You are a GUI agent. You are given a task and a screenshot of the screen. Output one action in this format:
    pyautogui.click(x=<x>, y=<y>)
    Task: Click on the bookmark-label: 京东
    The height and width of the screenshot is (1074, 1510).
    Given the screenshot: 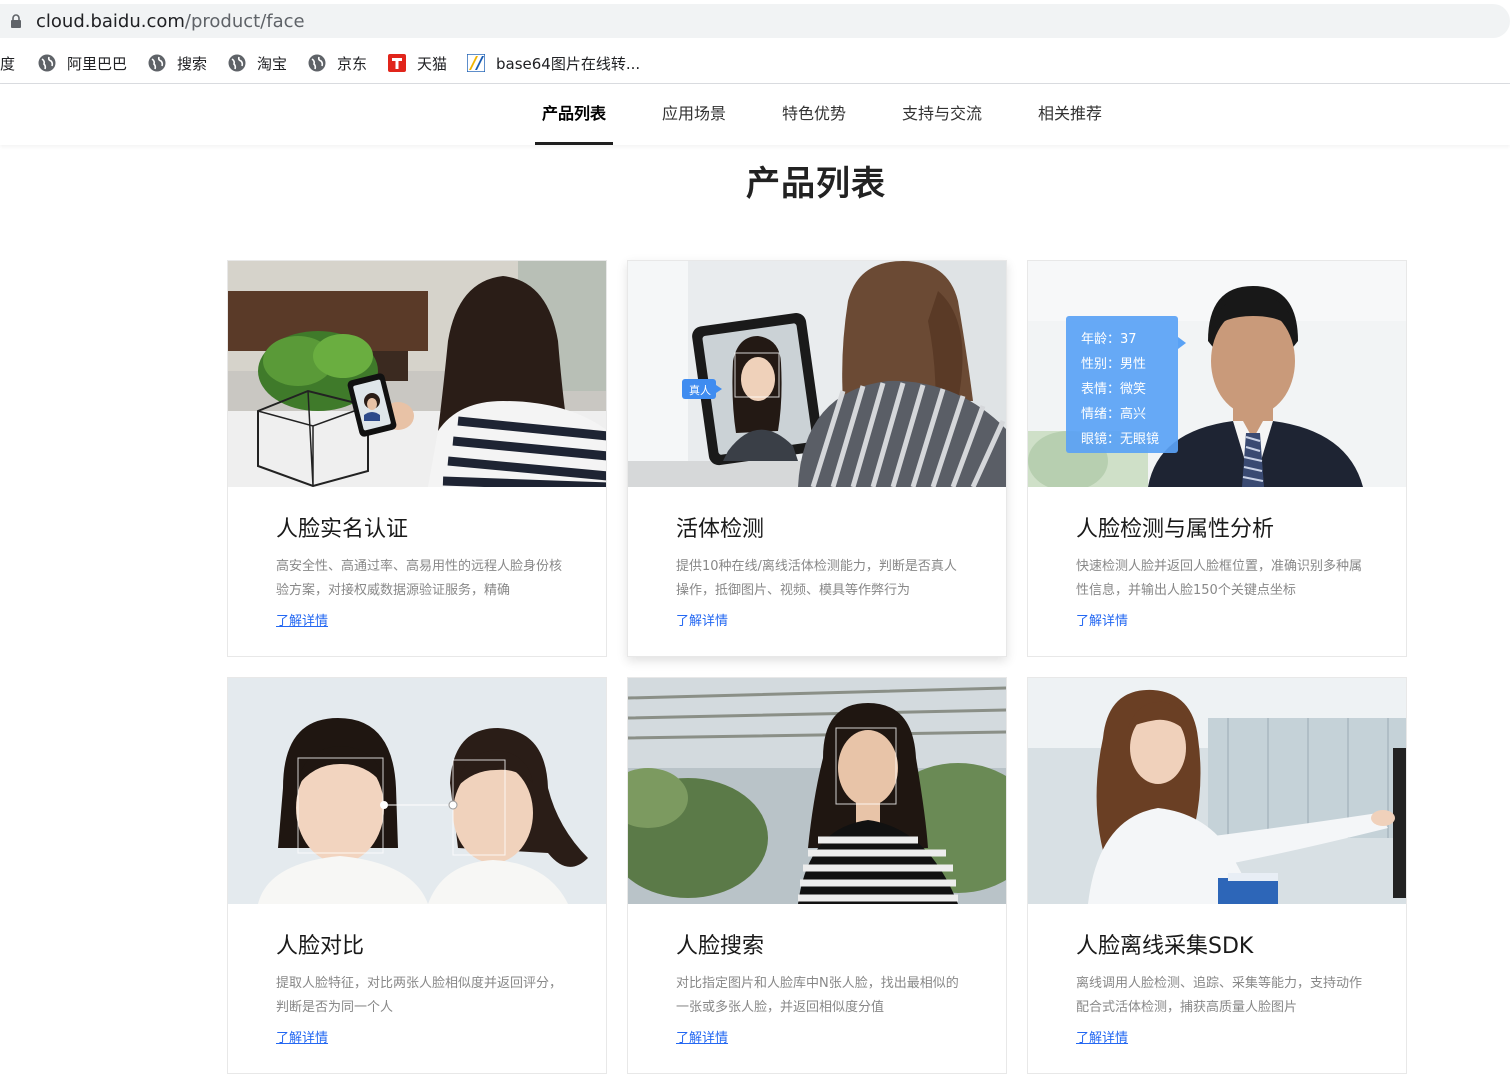 What is the action you would take?
    pyautogui.click(x=352, y=63)
    